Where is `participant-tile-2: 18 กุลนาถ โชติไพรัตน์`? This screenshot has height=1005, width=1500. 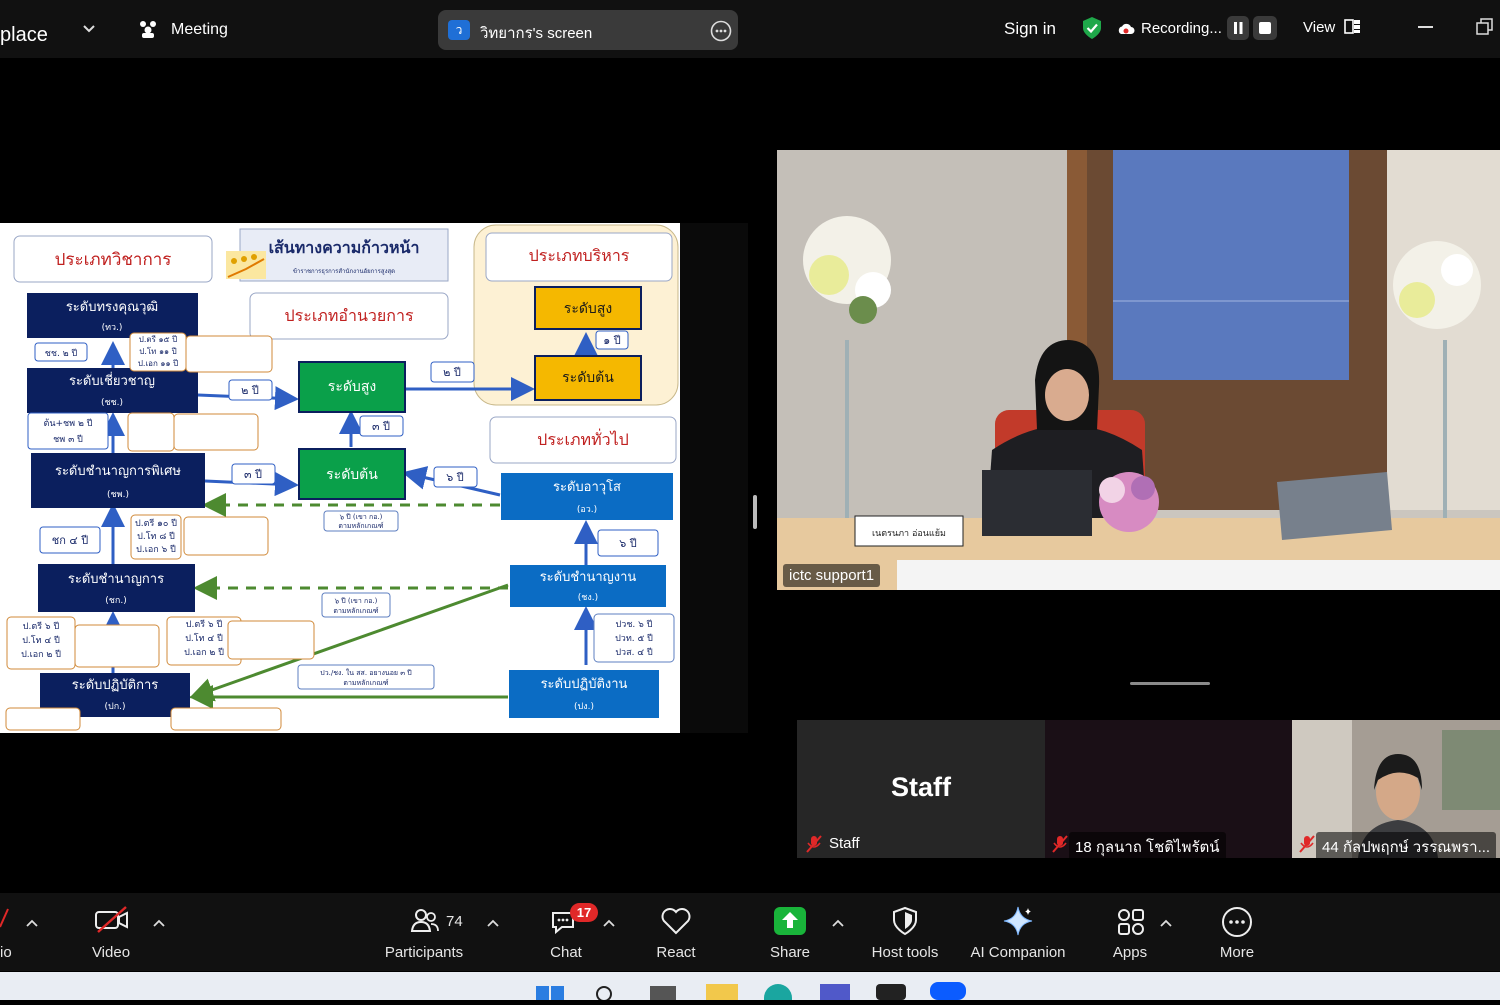
participant-tile-2: 18 กุลนาถ โชติไพรัตน์ is located at coordinates (1168, 789).